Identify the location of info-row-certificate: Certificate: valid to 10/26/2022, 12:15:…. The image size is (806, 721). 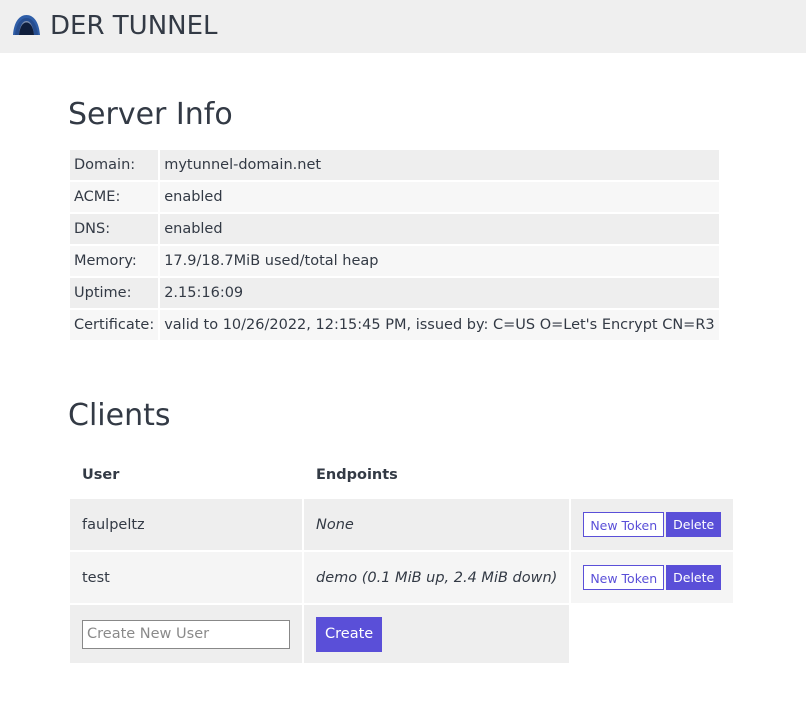
(394, 325).